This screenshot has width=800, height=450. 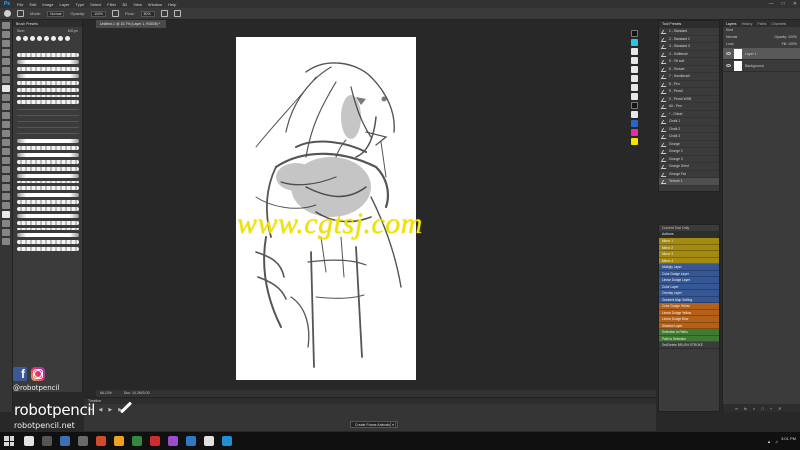 What do you see at coordinates (6, 43) in the screenshot?
I see `lasso-tool-icon` at bounding box center [6, 43].